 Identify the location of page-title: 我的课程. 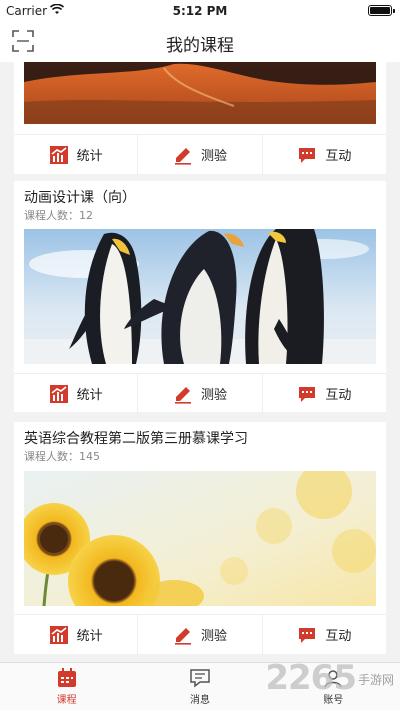
(200, 46).